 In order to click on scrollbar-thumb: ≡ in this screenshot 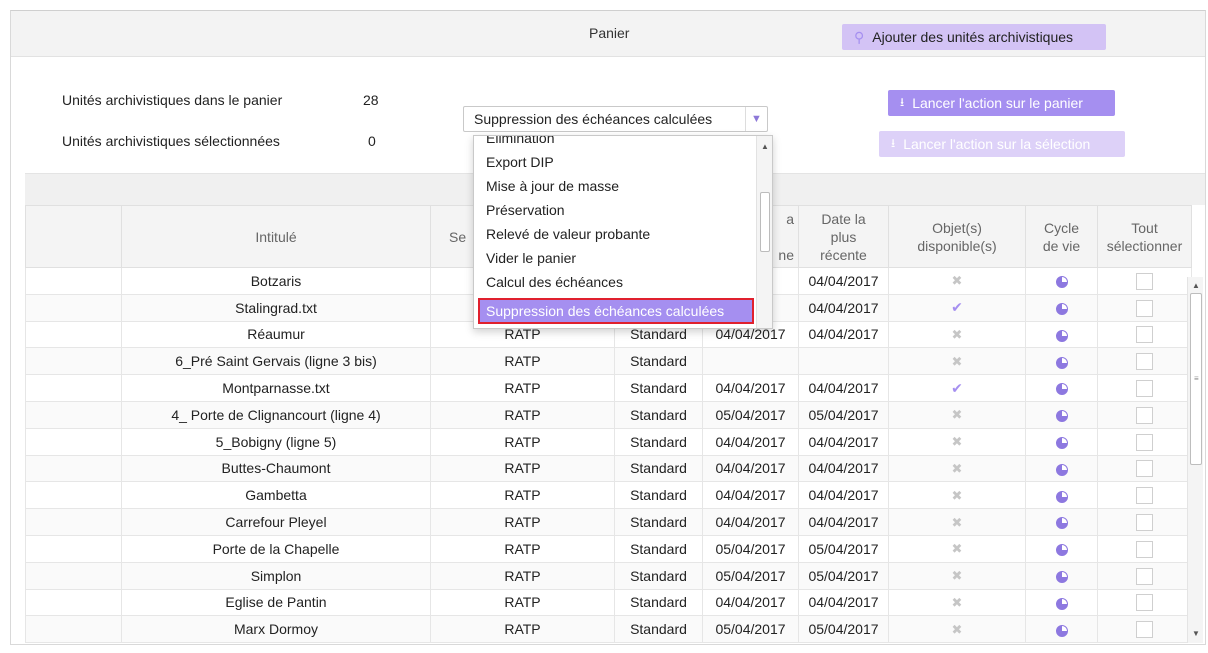, I will do `click(1196, 379)`.